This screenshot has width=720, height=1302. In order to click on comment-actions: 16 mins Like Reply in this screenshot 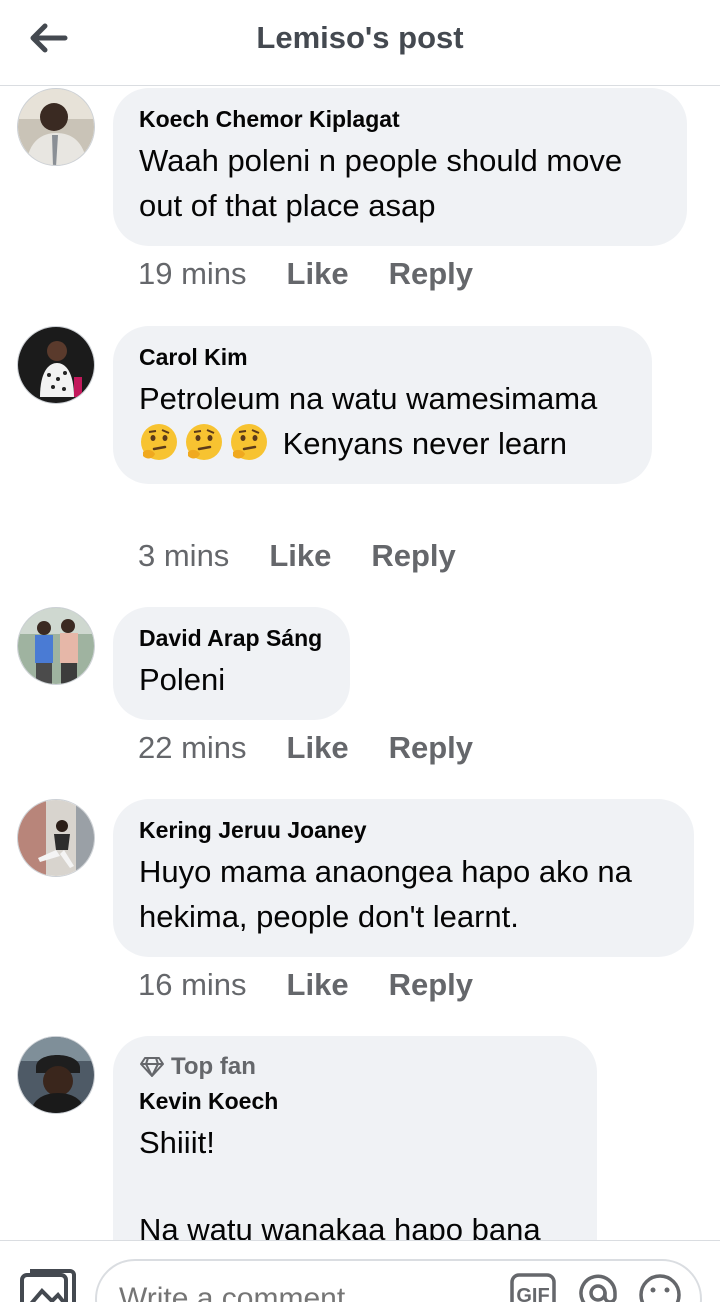, I will do `click(325, 985)`.